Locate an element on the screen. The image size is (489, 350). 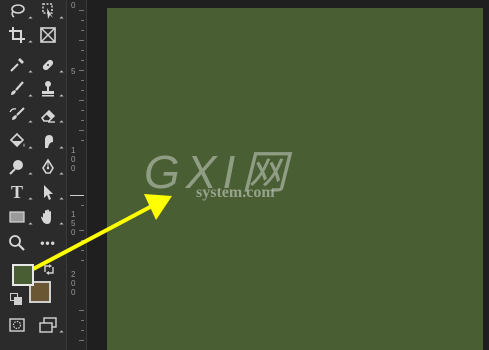
type-tool: T is located at coordinates (18, 192).